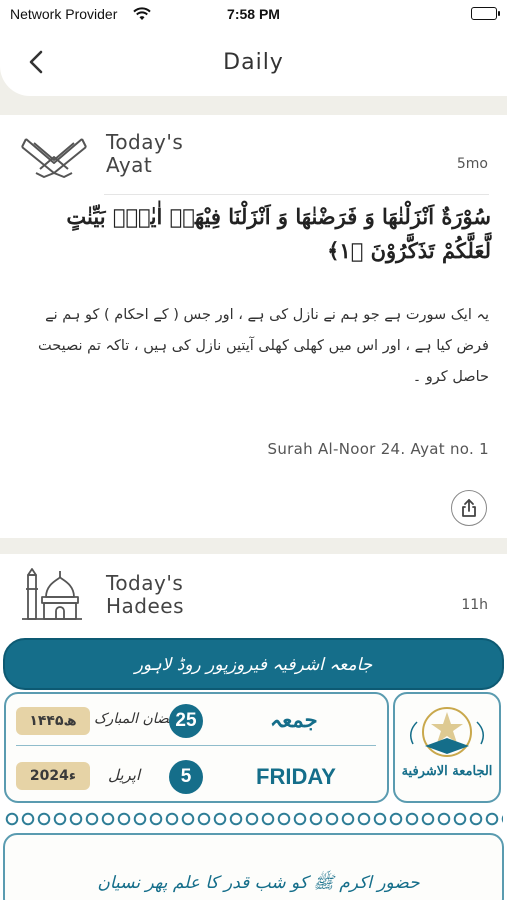  I want to click on mosque-icon, so click(52, 596).